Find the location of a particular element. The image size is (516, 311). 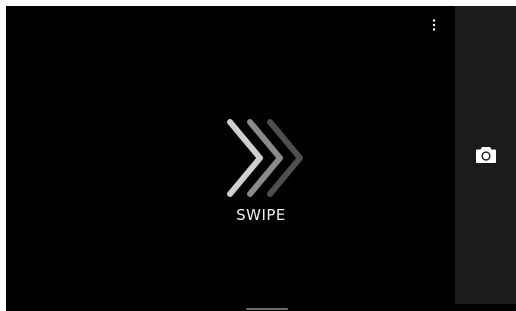

camera-icon is located at coordinates (486, 155).